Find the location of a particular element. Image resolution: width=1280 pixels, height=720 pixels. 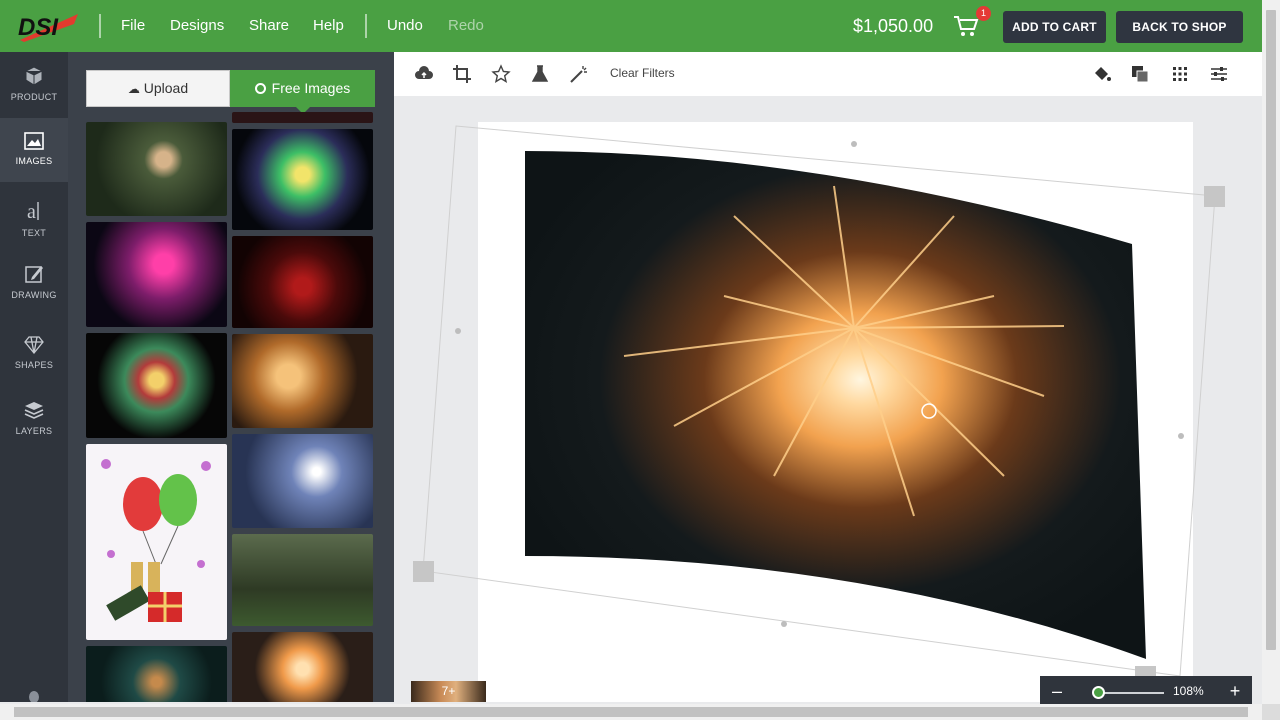

cloud-upload-icon is located at coordinates (424, 74).